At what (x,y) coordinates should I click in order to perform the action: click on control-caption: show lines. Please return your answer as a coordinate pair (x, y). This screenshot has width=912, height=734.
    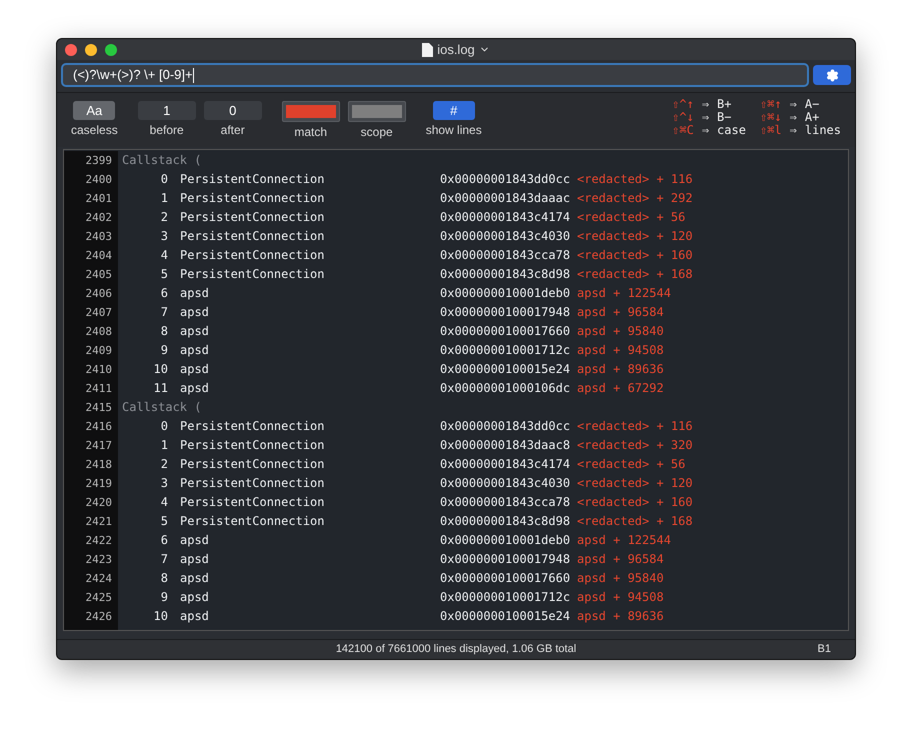
    Looking at the image, I should click on (454, 130).